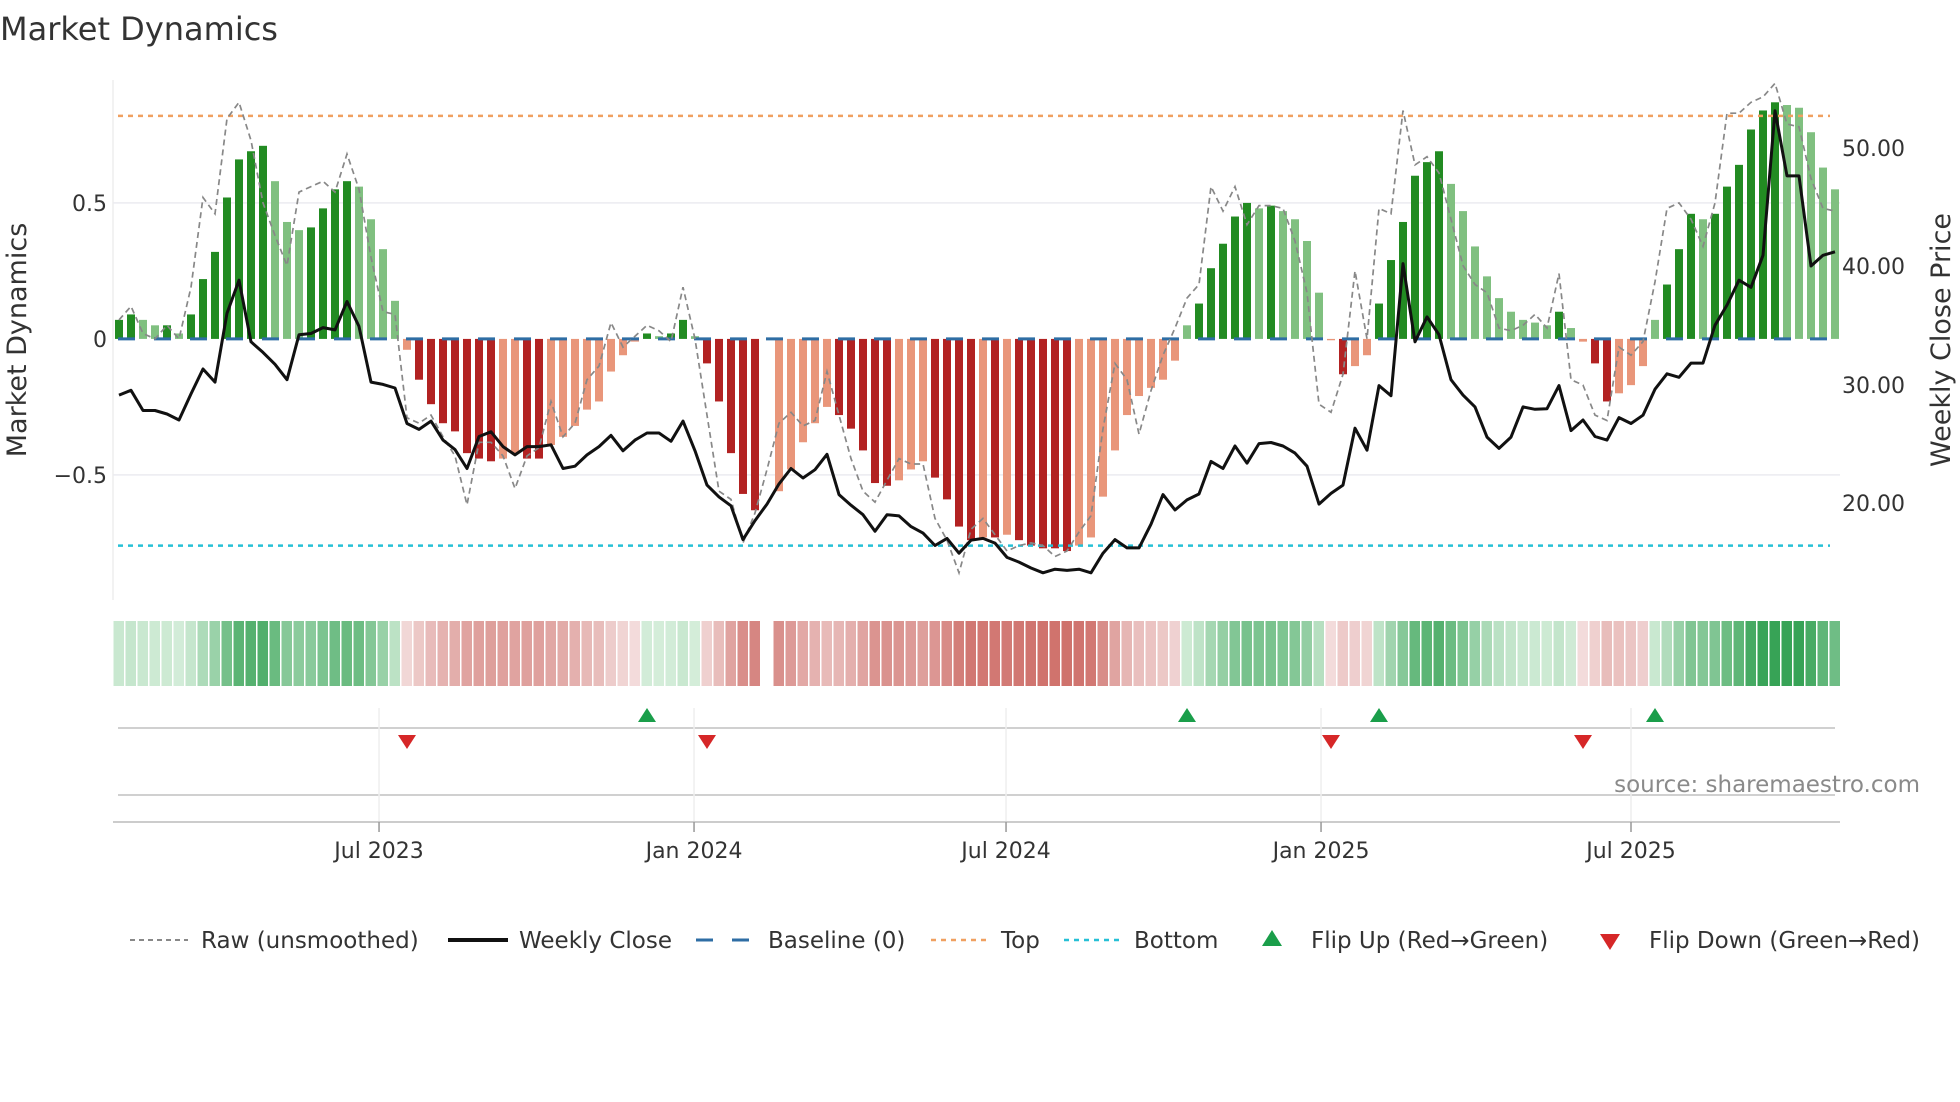 The height and width of the screenshot is (1102, 1960). What do you see at coordinates (139, 29) in the screenshot?
I see `chart-title: Market Dynamics` at bounding box center [139, 29].